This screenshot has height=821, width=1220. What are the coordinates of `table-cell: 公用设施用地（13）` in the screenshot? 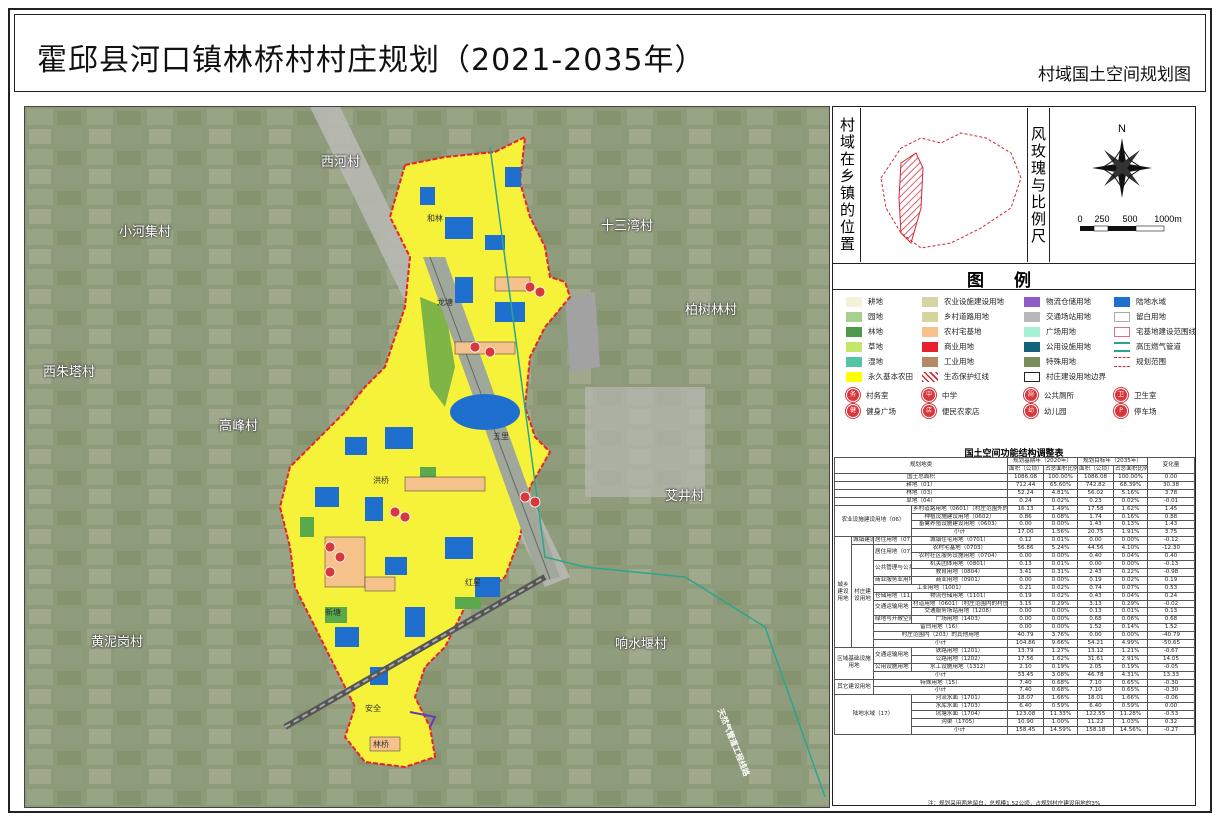 It's located at (892, 667).